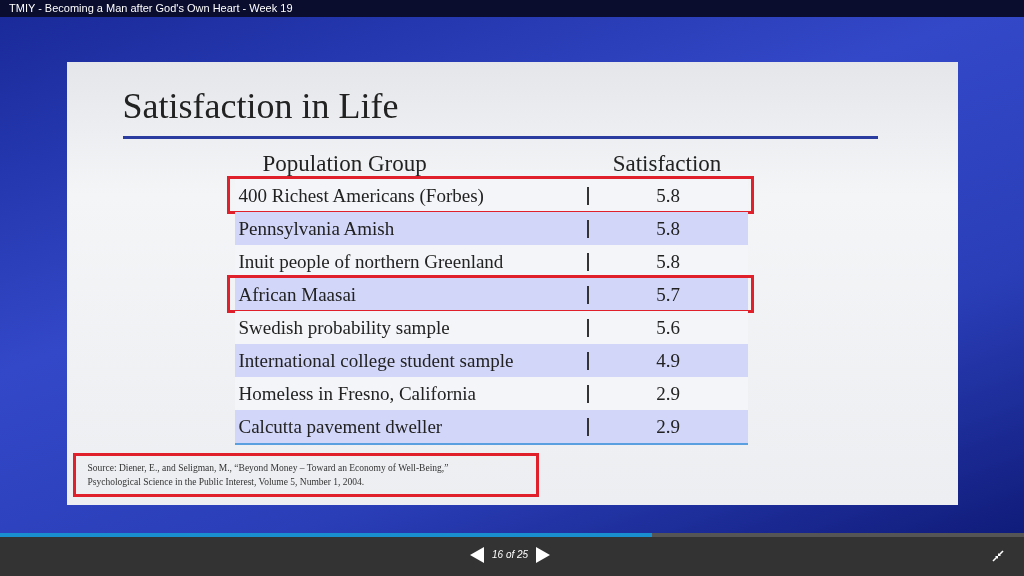  What do you see at coordinates (344, 163) in the screenshot?
I see `column-header: Population Group` at bounding box center [344, 163].